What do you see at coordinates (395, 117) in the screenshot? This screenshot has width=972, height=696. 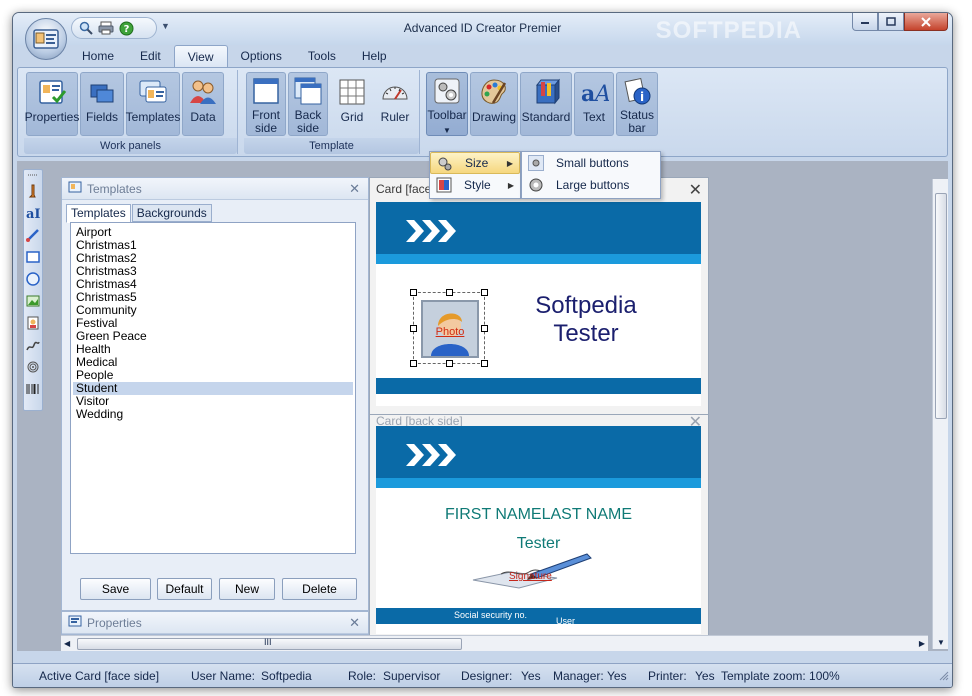 I see `ruler-label: Ruler` at bounding box center [395, 117].